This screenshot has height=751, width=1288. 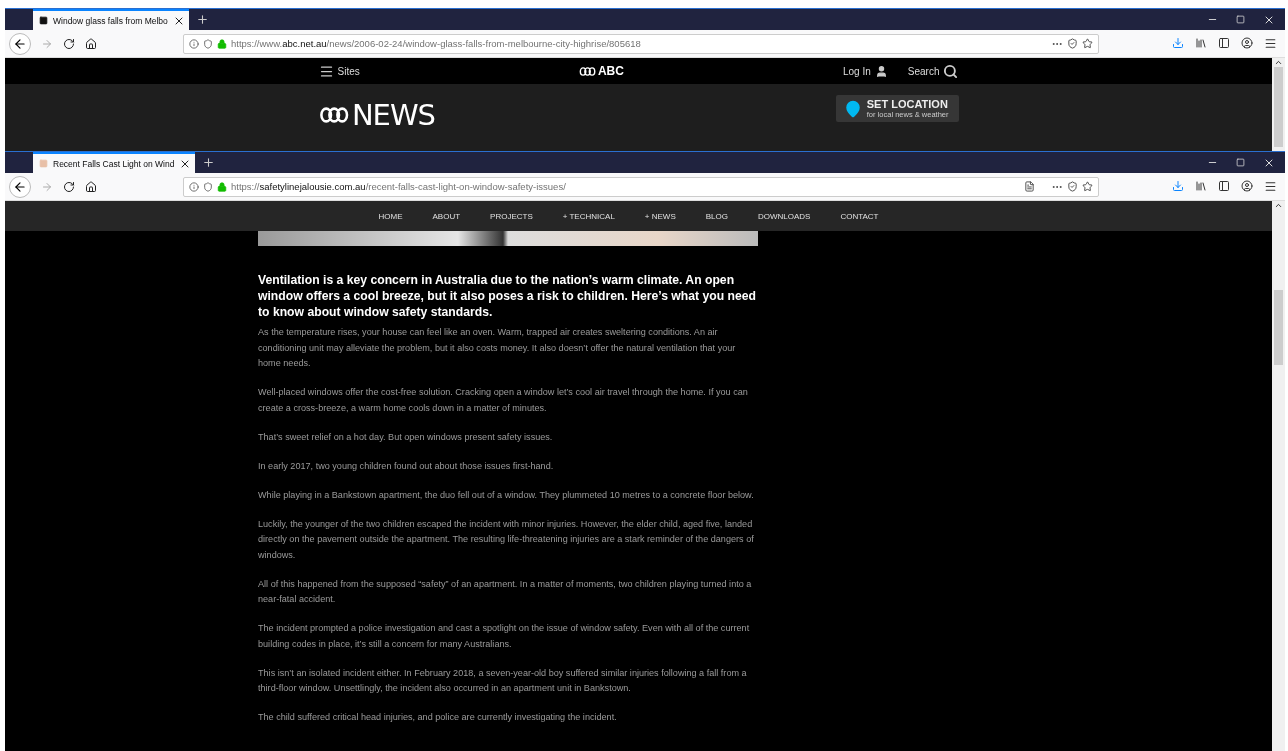 I want to click on article-paragraph: Luckily, the younger of the two children escaped the incident with minor injuries. However, the elder child, aged five, landed directly on the pavement outside the apartment. The resulting life-threatening injuries are a stark reminder of the dangers of windows., so click(x=506, y=539).